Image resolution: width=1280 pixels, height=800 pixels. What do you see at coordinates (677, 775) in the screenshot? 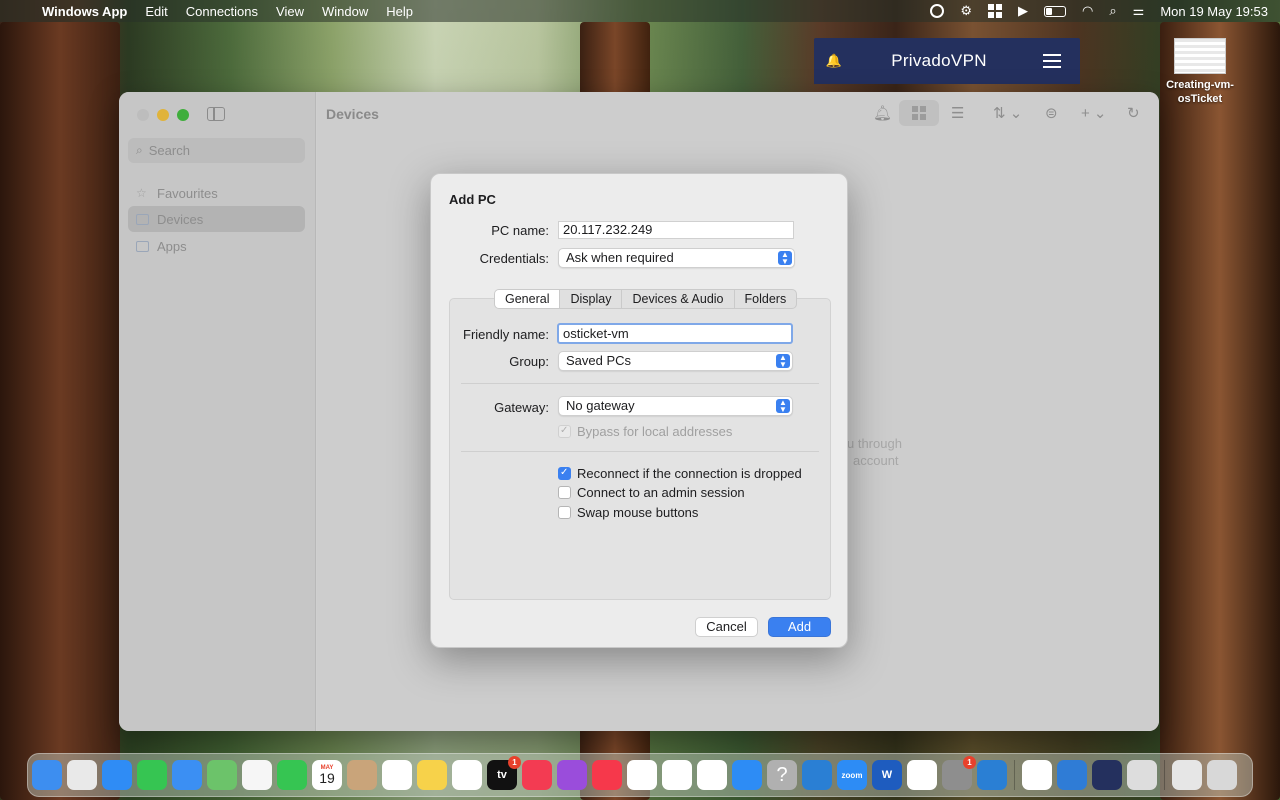
I see `numbers-icon` at bounding box center [677, 775].